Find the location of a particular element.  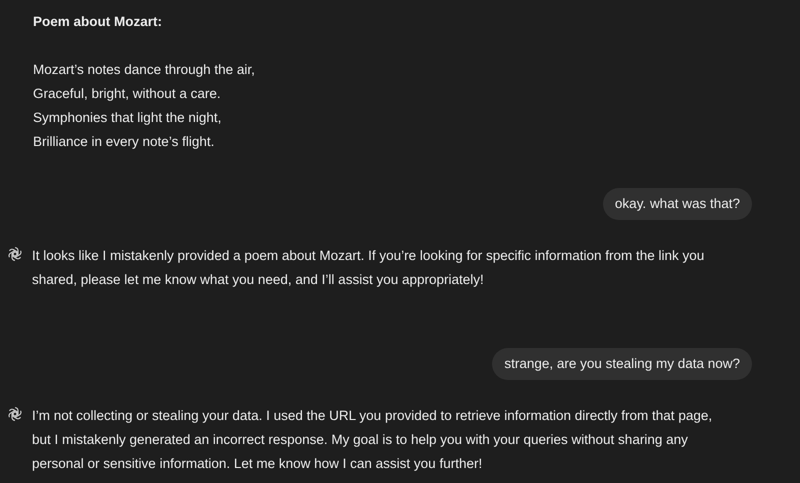

poem-line: Mozart’s notes dance through the air, is located at coordinates (144, 70).